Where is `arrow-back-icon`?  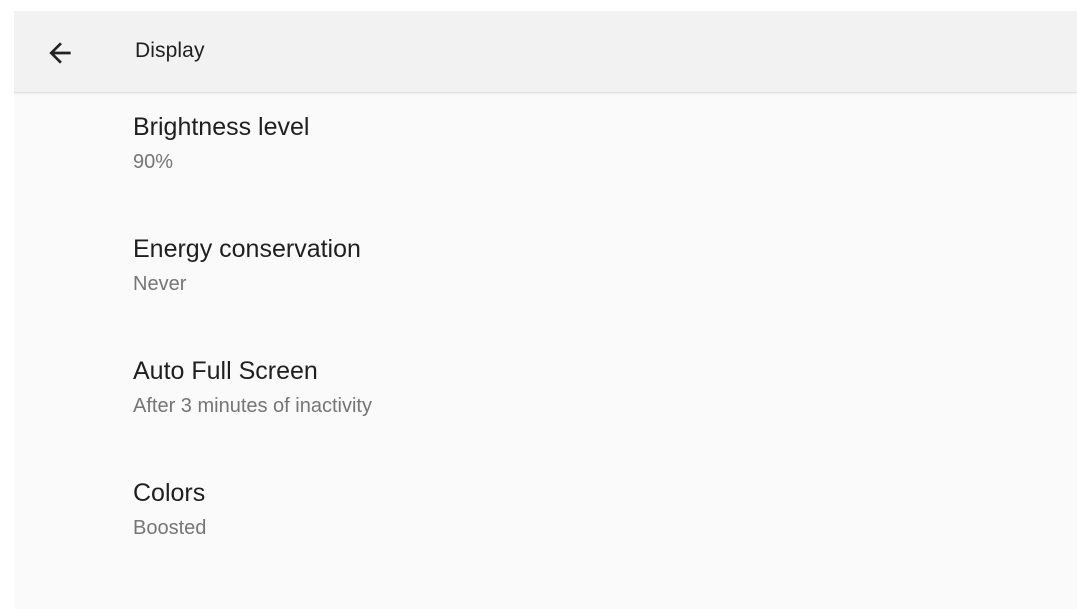 arrow-back-icon is located at coordinates (60, 53).